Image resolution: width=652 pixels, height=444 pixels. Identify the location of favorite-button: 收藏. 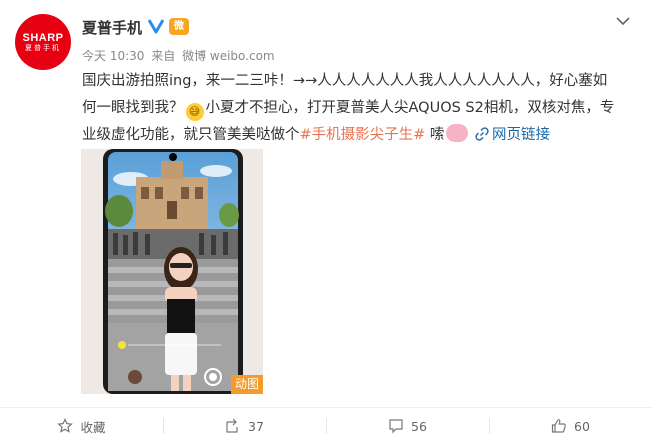
(81, 426).